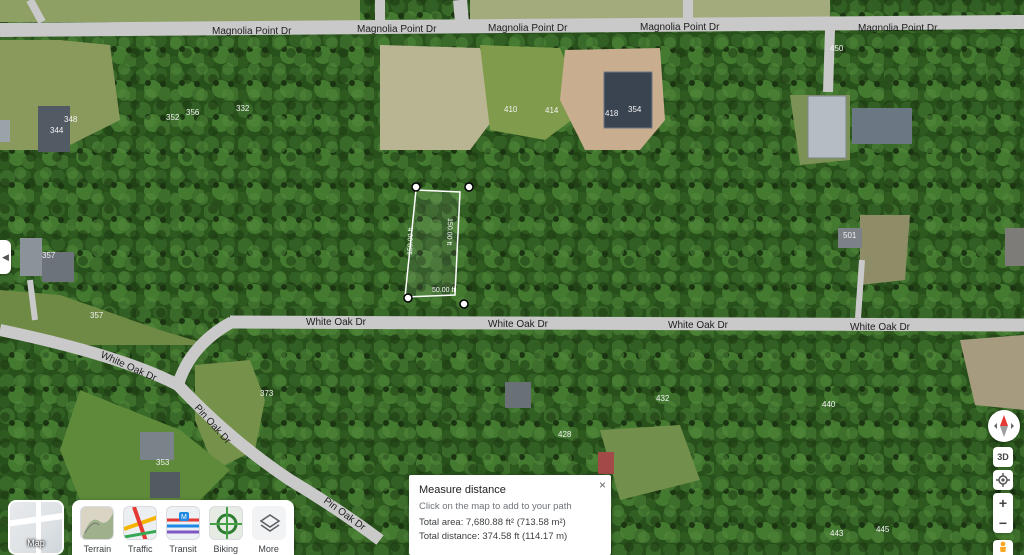 This screenshot has height=555, width=1024. What do you see at coordinates (36, 527) in the screenshot?
I see `layer-toggle-map: Map` at bounding box center [36, 527].